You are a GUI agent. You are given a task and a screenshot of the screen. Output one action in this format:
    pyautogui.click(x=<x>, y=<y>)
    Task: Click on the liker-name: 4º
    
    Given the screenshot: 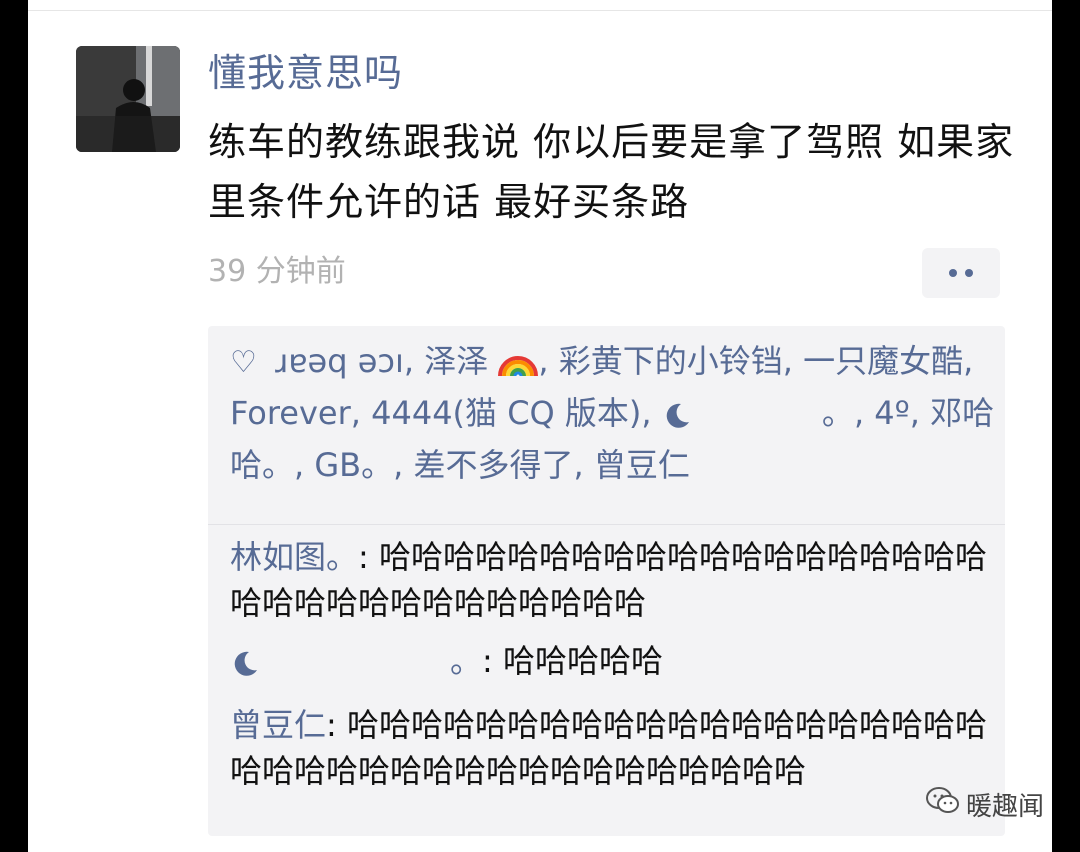 What is the action you would take?
    pyautogui.click(x=891, y=413)
    